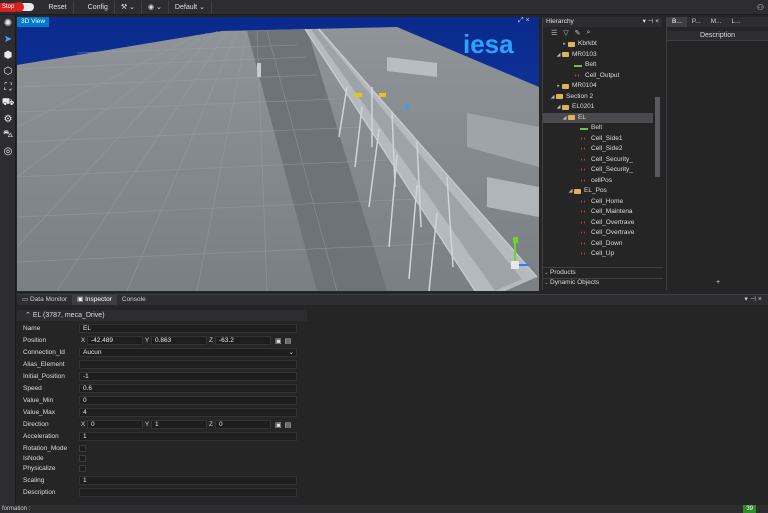 The height and width of the screenshot is (513, 768). Describe the element at coordinates (554, 33) in the screenshot. I see `list-icon: ☰` at that location.